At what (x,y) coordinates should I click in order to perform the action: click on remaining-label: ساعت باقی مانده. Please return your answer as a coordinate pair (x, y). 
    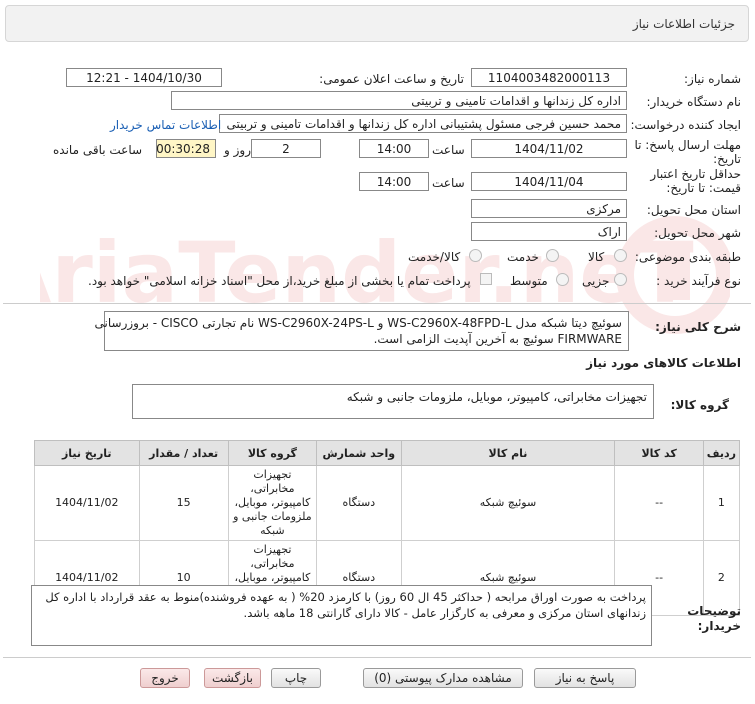
    Looking at the image, I should click on (98, 150).